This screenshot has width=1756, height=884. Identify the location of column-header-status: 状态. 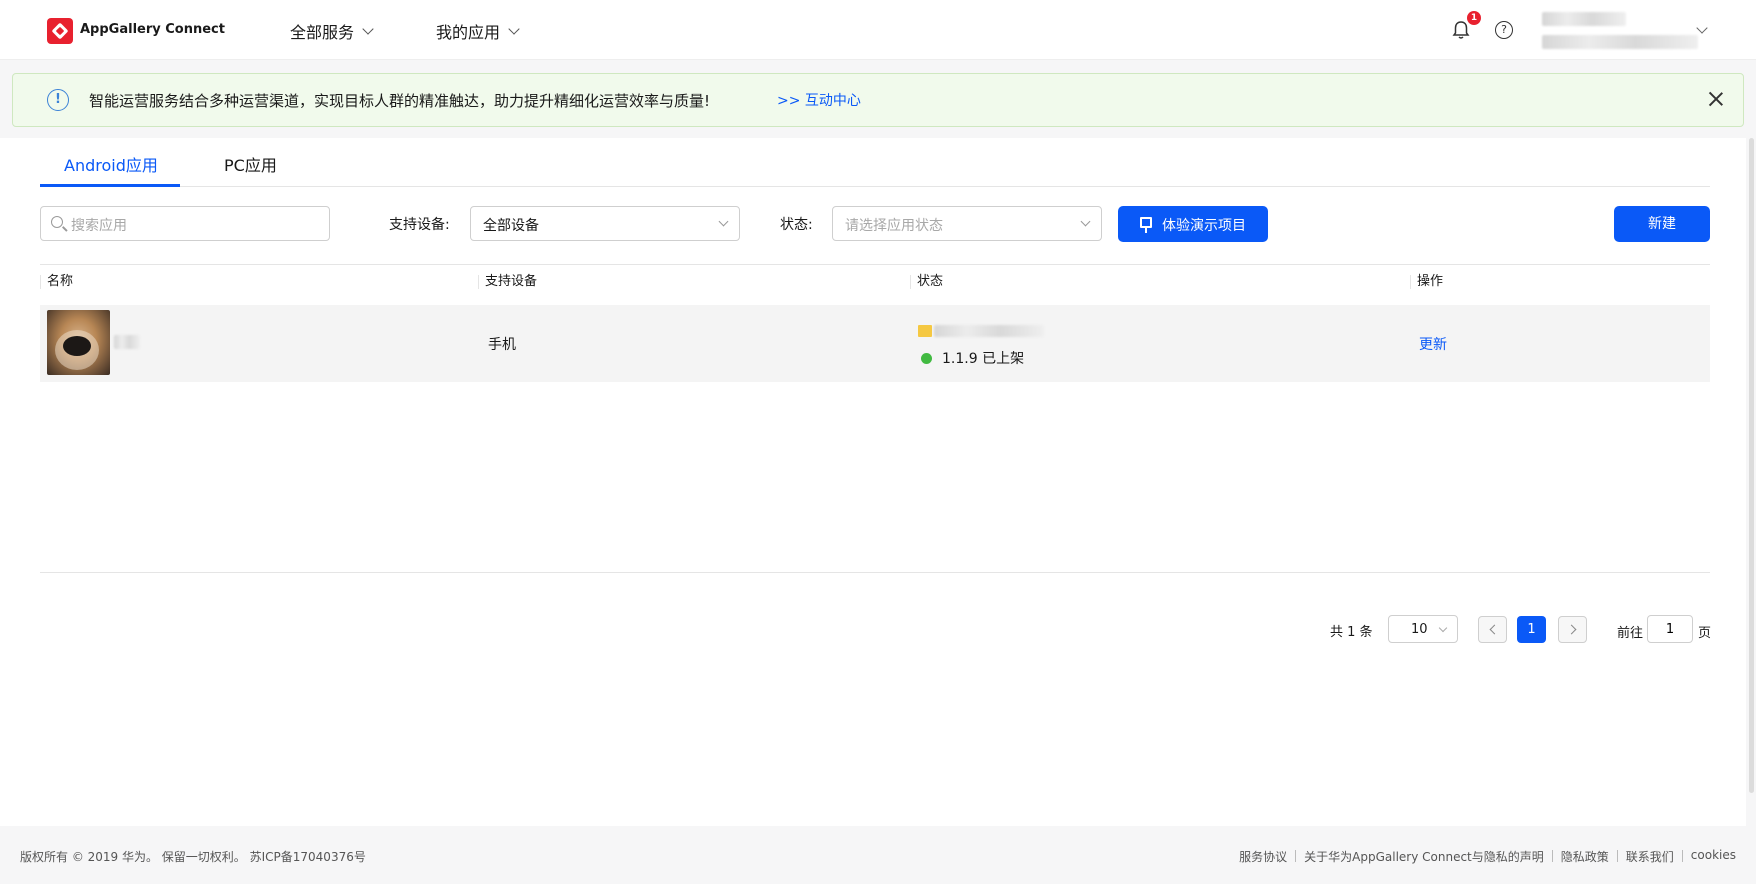
(926, 282).